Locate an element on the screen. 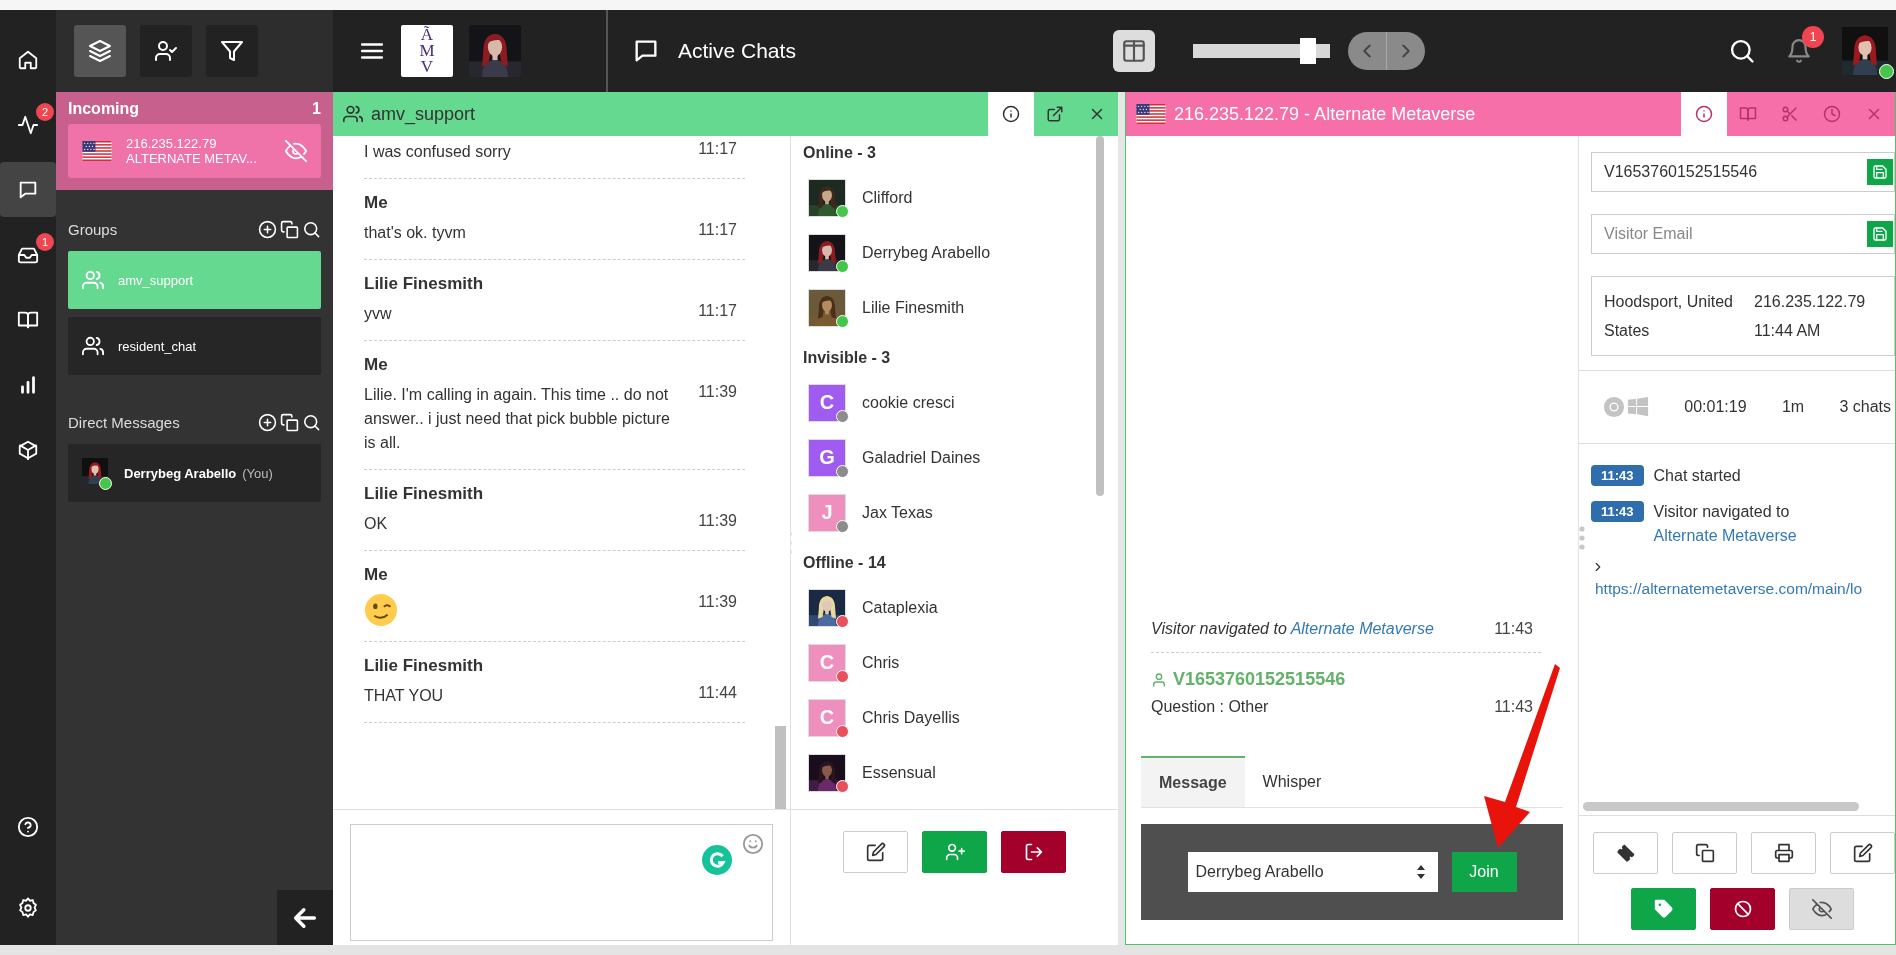  message-time: 11:17 is located at coordinates (717, 311).